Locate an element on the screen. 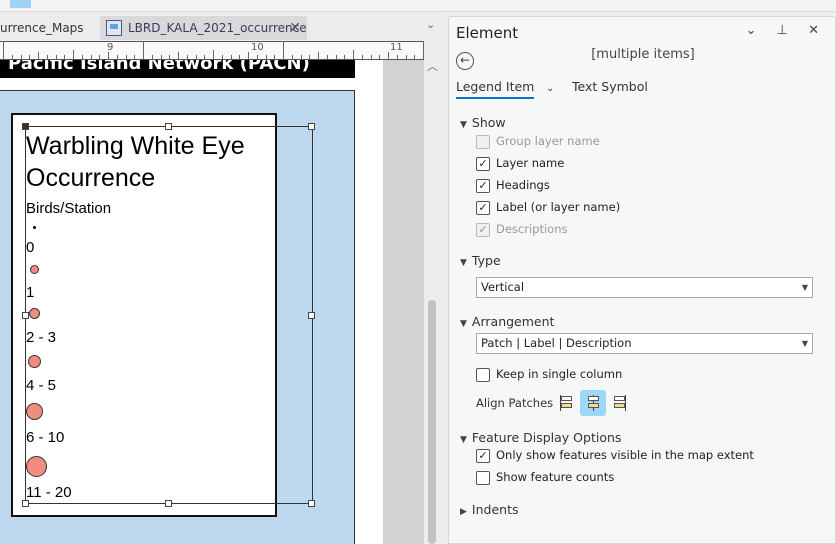 The image size is (836, 544). tab-occurrence-maps: urrence_Maps is located at coordinates (48, 28).